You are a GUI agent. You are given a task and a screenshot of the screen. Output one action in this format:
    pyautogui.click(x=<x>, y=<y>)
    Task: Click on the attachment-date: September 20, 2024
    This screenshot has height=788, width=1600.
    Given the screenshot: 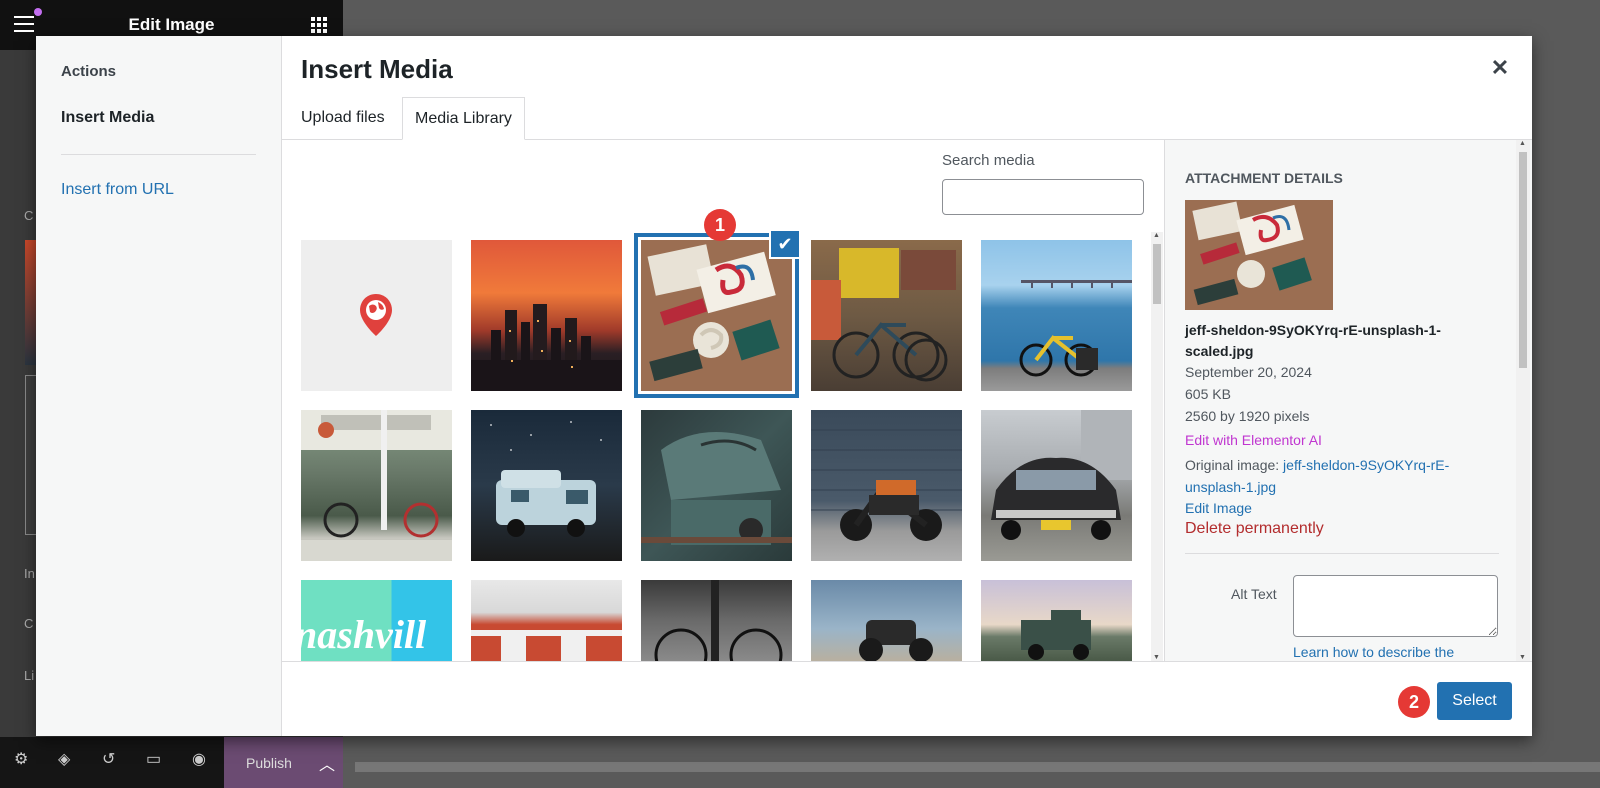 What is the action you would take?
    pyautogui.click(x=1248, y=372)
    